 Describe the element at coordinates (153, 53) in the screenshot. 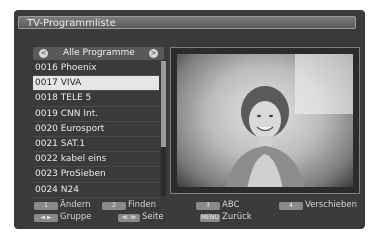

I see `chevron-right-icon: >` at that location.